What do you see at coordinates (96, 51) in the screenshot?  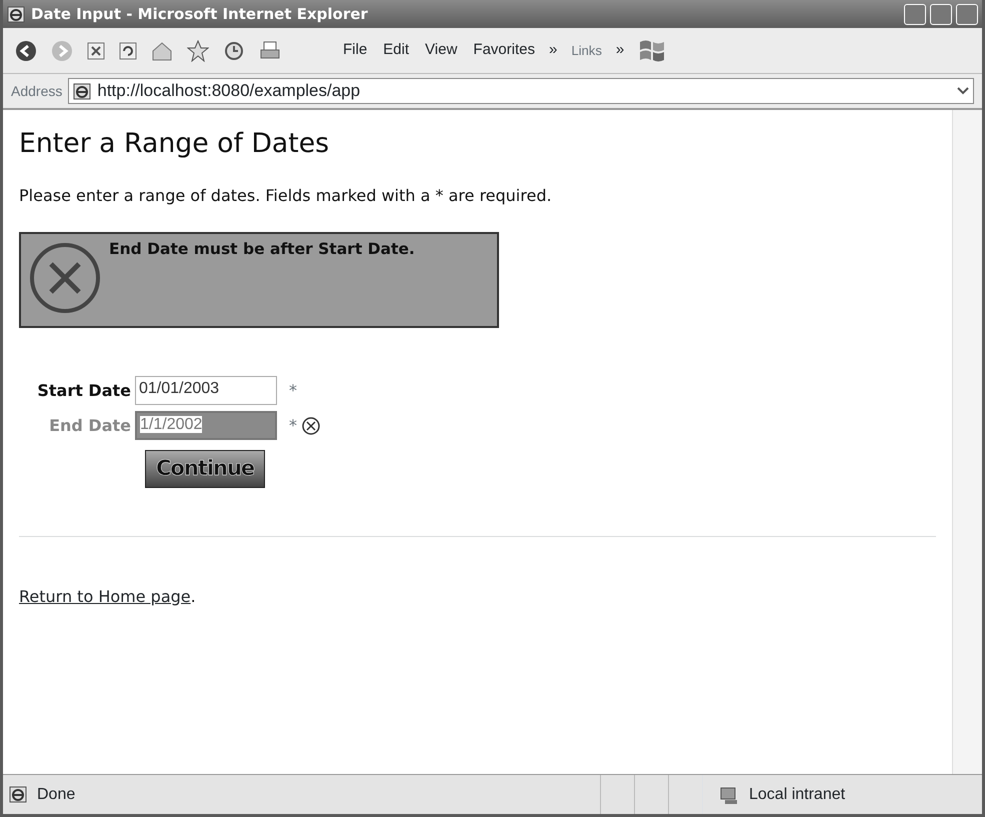 I see `stop-icon` at bounding box center [96, 51].